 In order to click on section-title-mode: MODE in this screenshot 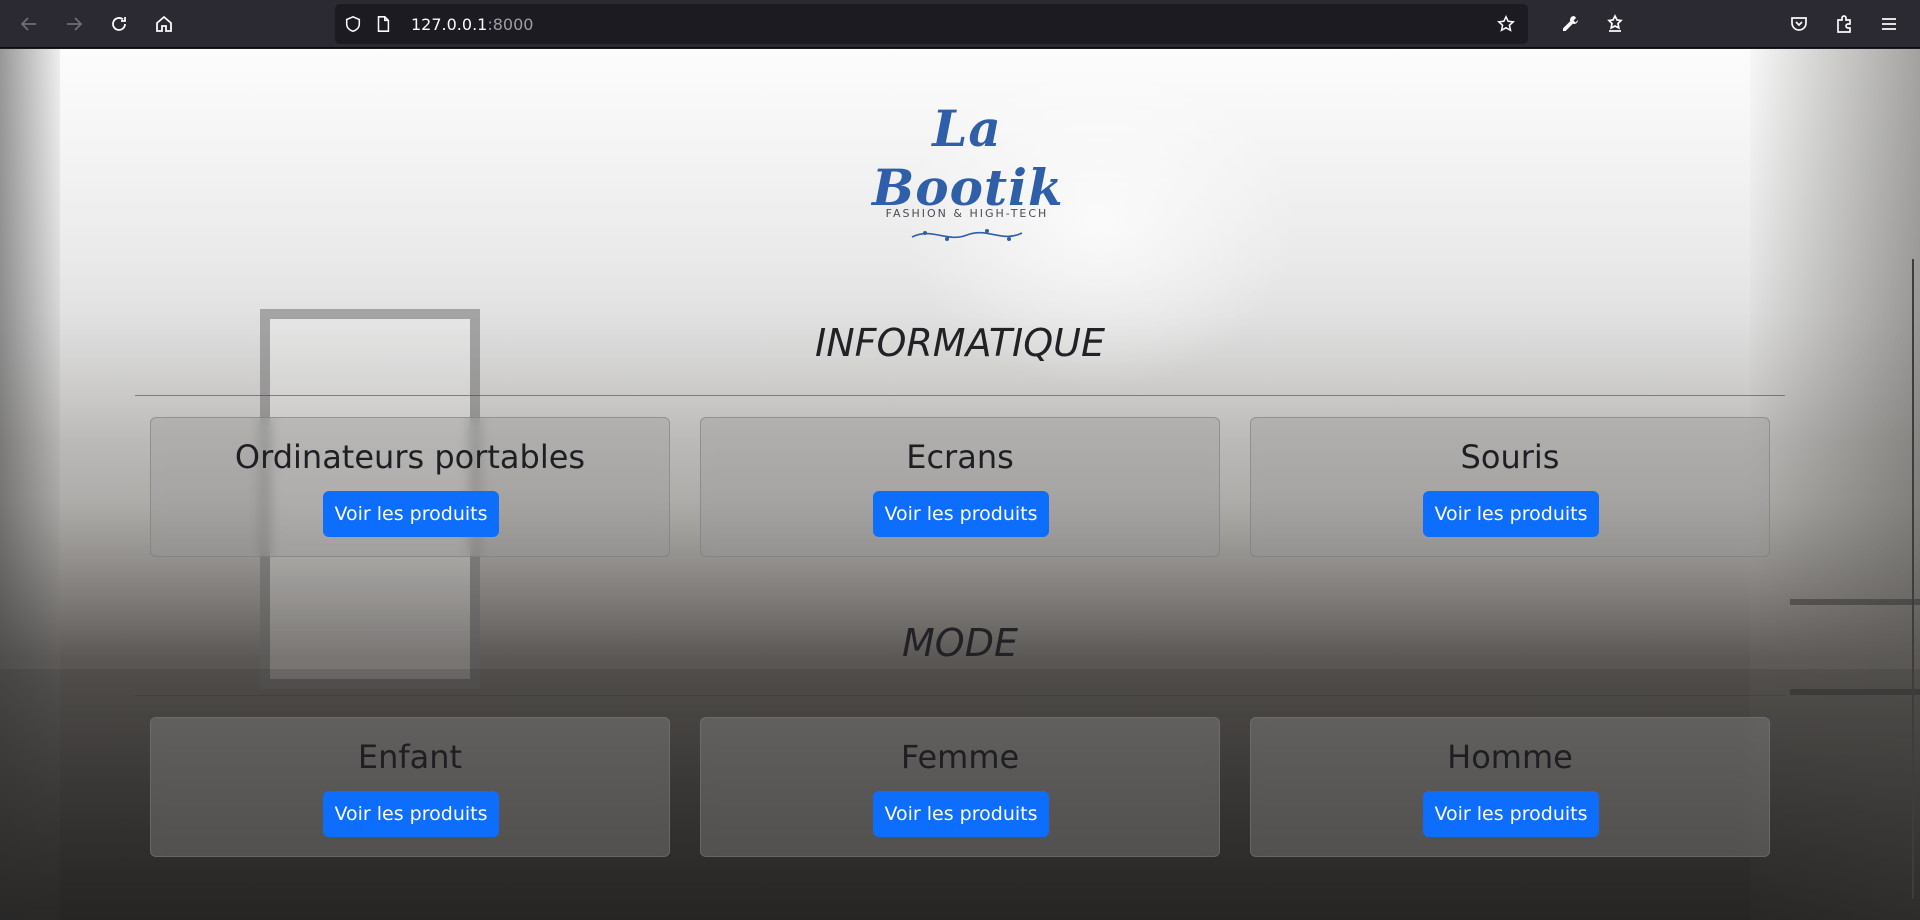, I will do `click(960, 643)`.